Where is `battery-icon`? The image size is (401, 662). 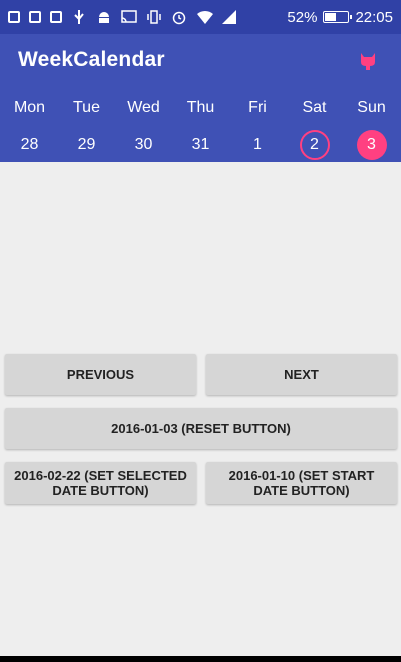
battery-icon is located at coordinates (338, 17).